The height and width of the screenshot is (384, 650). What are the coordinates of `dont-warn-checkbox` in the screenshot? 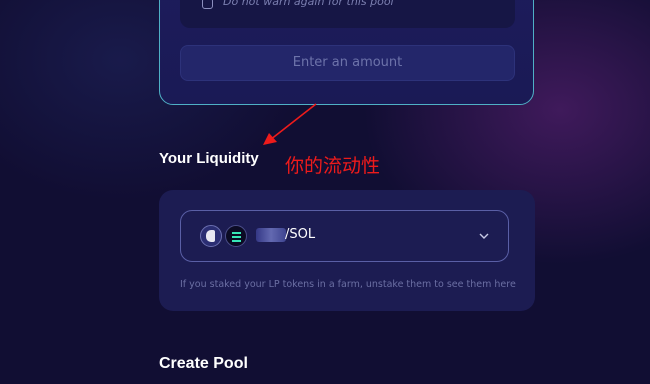 It's located at (207, 4).